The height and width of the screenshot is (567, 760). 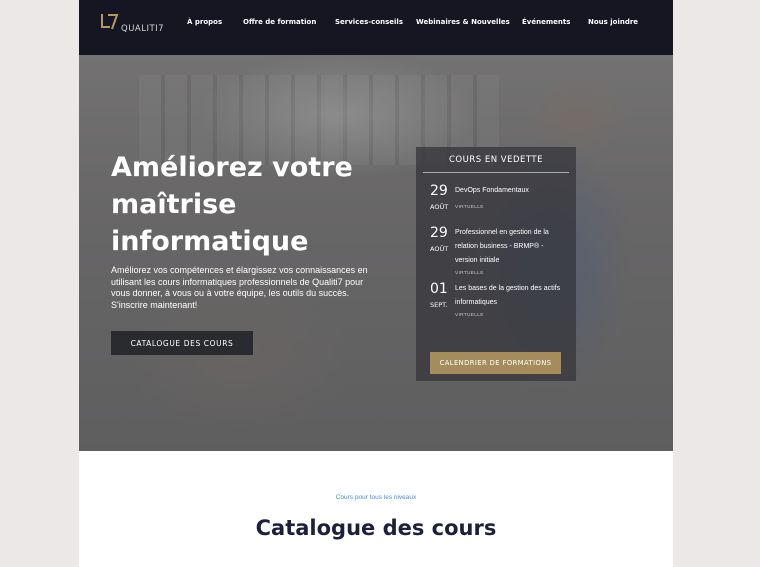 I want to click on course-month: SEPT., so click(x=439, y=305).